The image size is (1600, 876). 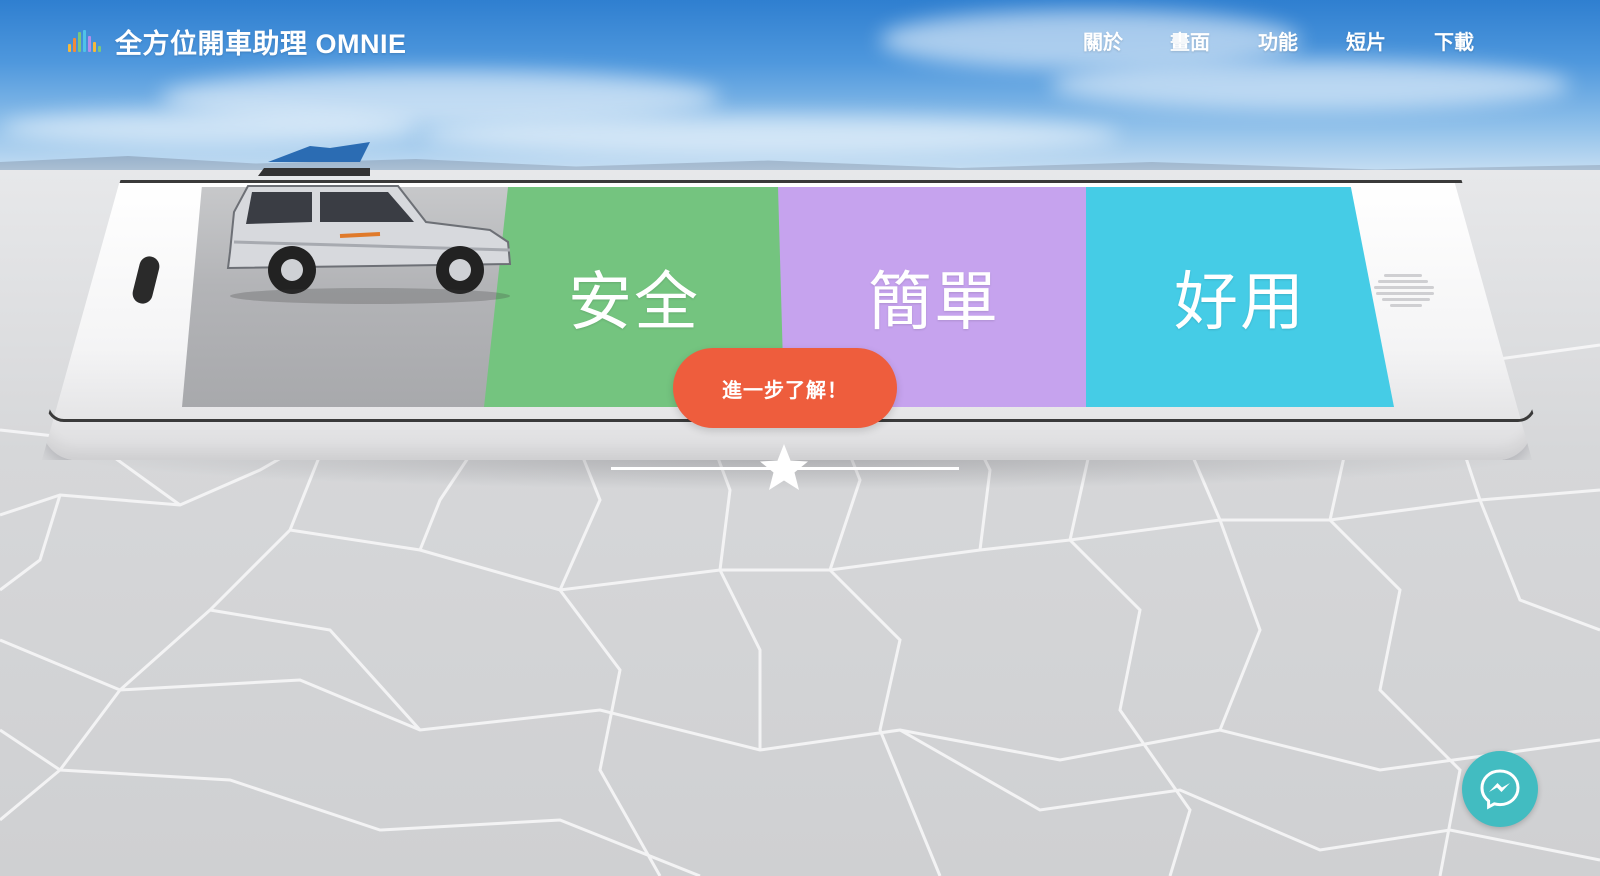 I want to click on panel-simple-label: 簡單, so click(x=934, y=303).